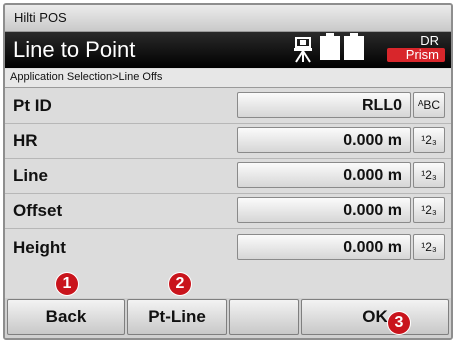  I want to click on field-label: Height, so click(39, 247).